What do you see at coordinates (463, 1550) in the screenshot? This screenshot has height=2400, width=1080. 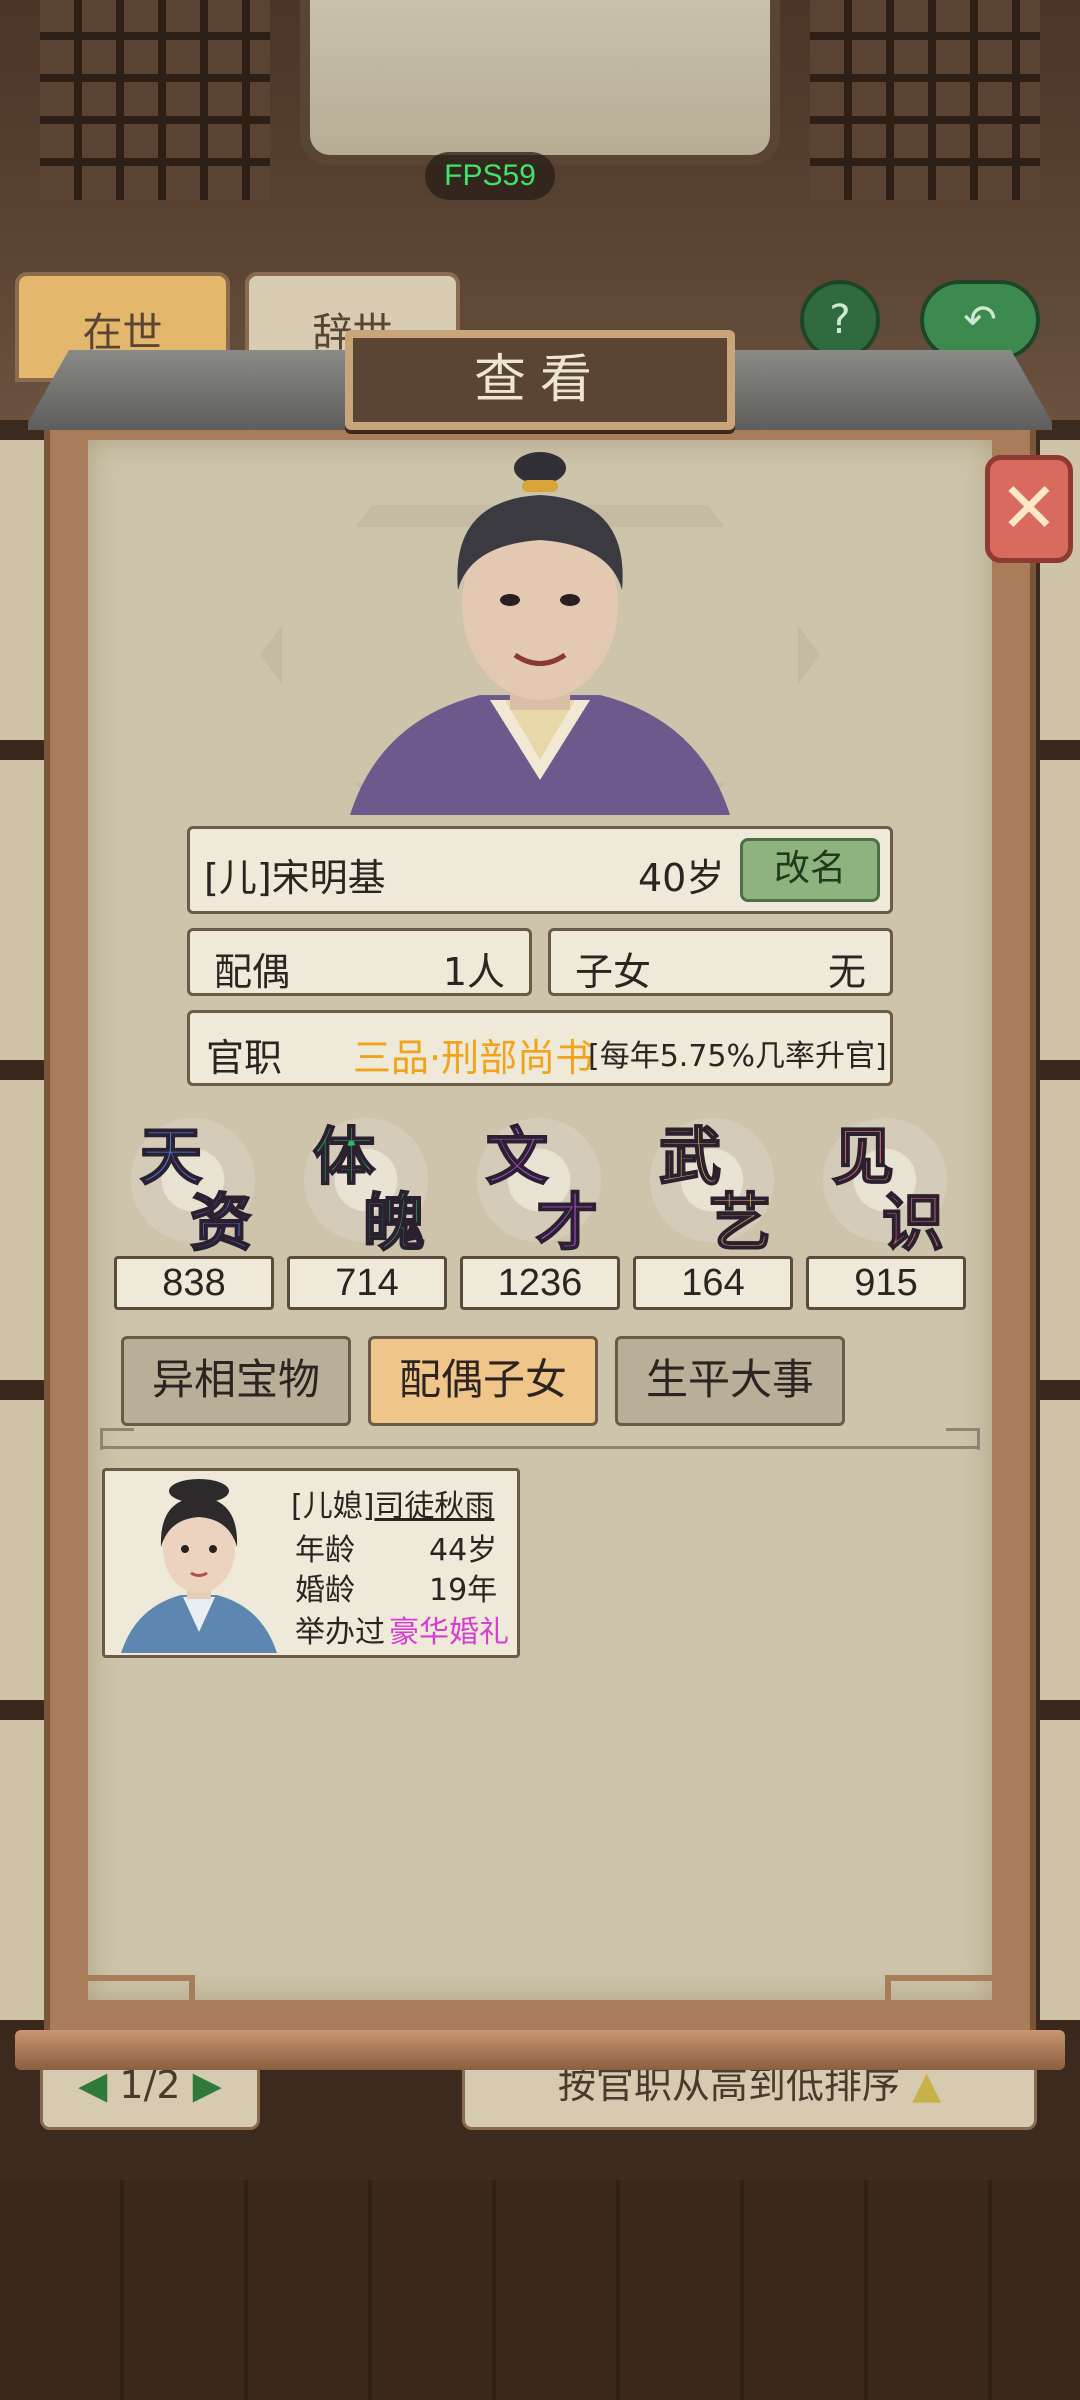 I see `spouse-age-value: 44岁` at bounding box center [463, 1550].